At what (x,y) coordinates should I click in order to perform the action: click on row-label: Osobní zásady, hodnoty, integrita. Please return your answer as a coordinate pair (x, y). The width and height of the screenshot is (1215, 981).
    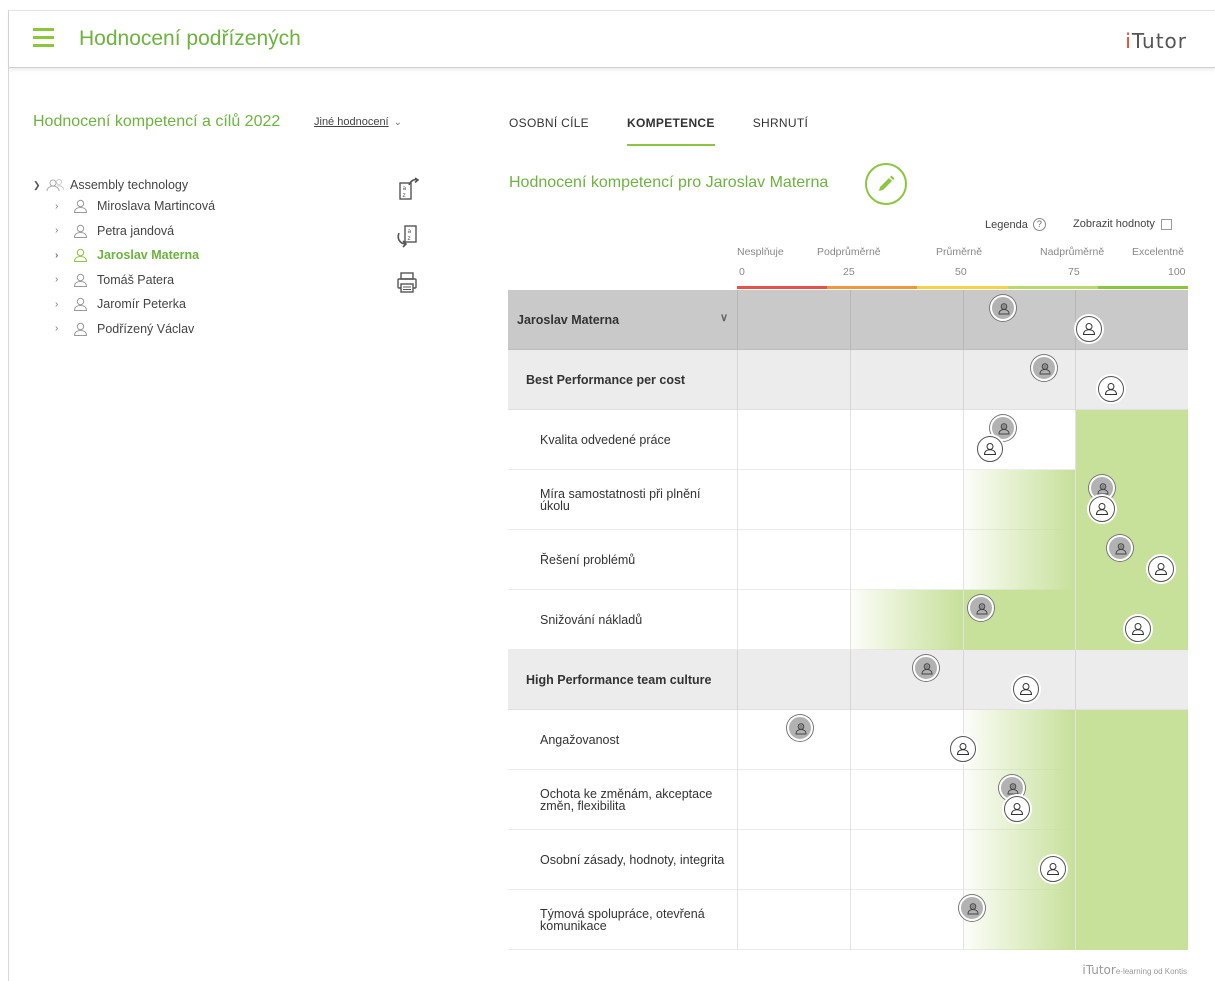
    Looking at the image, I should click on (622, 860).